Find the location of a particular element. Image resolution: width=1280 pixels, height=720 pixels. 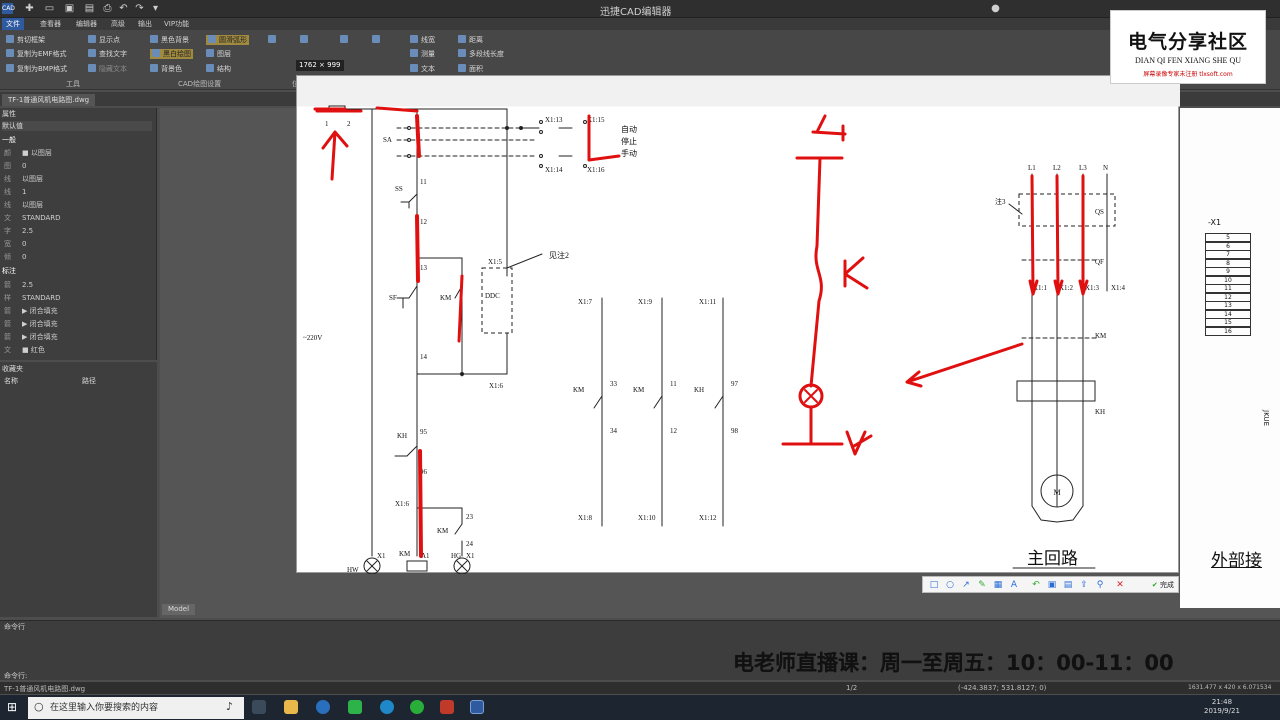

property-row: 样 STANDARD is located at coordinates (75, 298).